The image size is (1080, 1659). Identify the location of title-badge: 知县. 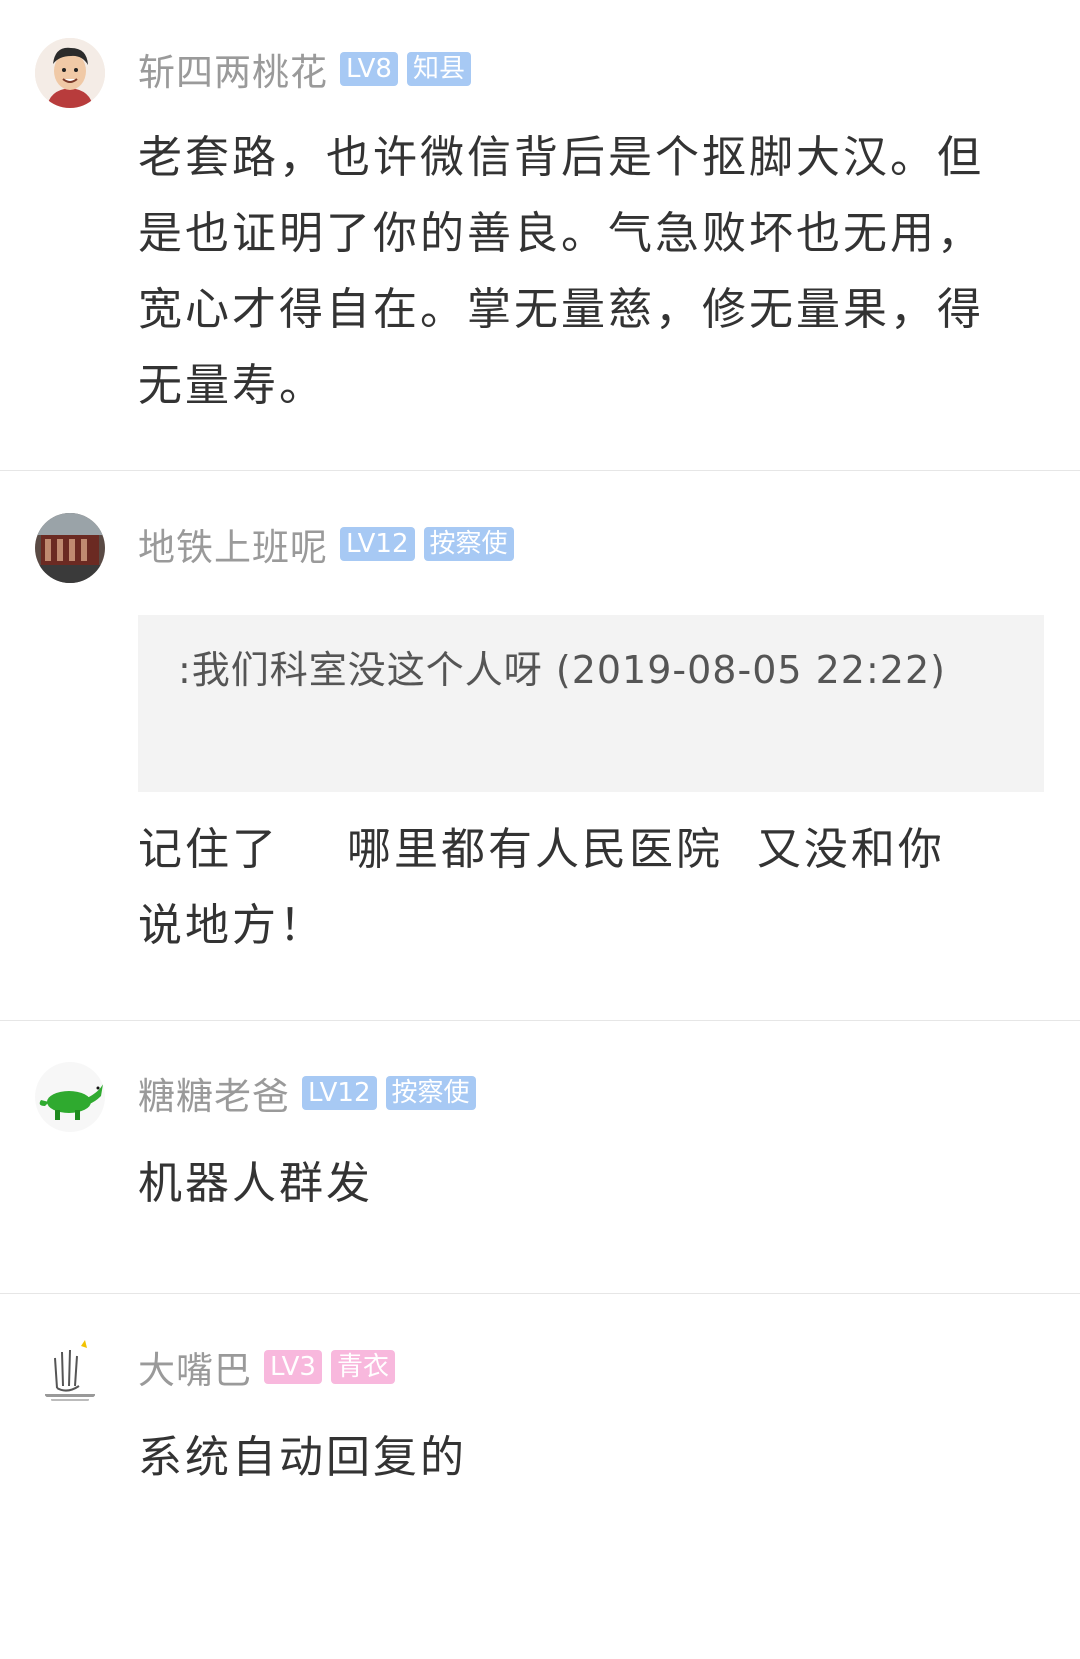
(438, 69).